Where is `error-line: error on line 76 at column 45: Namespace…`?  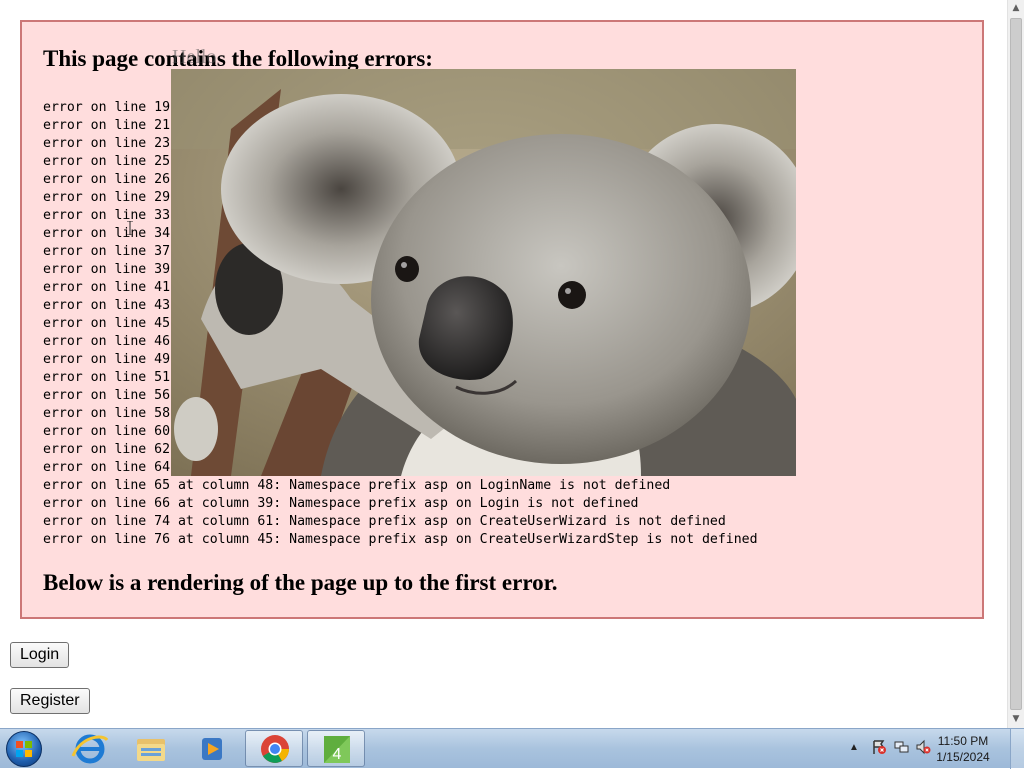 error-line: error on line 76 at column 45: Namespace… is located at coordinates (400, 539).